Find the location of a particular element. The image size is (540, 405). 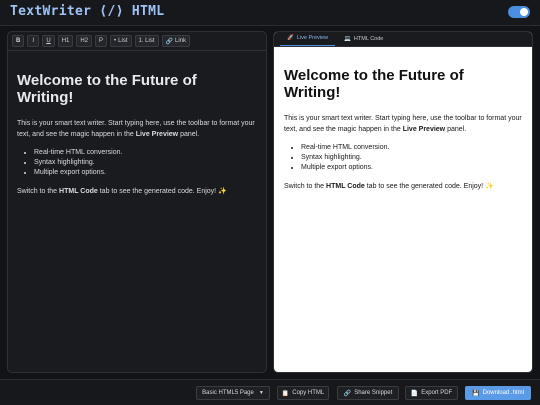

bold-label: B is located at coordinates (18, 41).